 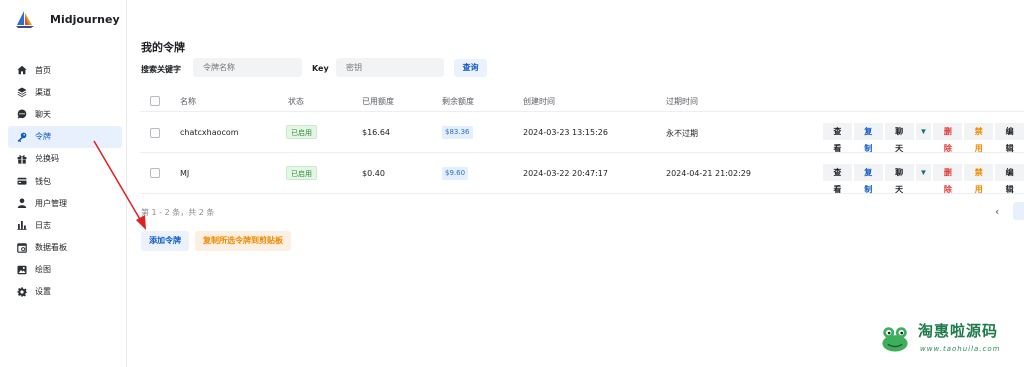 What do you see at coordinates (565, 173) in the screenshot?
I see `created-time: 2024-03-22 20:47:17` at bounding box center [565, 173].